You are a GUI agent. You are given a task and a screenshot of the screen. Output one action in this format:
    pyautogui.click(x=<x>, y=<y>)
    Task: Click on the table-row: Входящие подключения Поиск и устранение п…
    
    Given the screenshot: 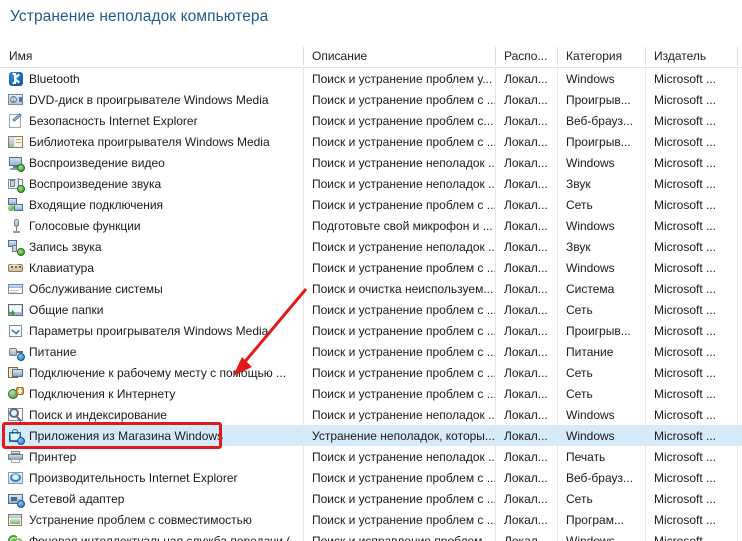 What is the action you would take?
    pyautogui.click(x=371, y=204)
    